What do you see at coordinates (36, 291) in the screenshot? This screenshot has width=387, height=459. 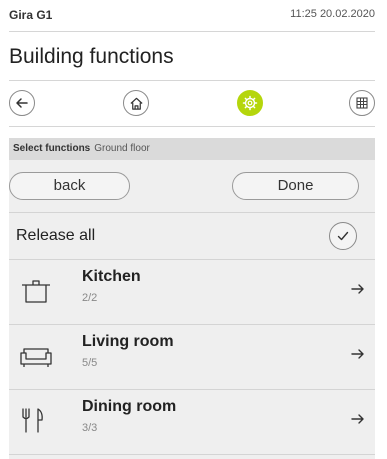 I see `pot-icon` at bounding box center [36, 291].